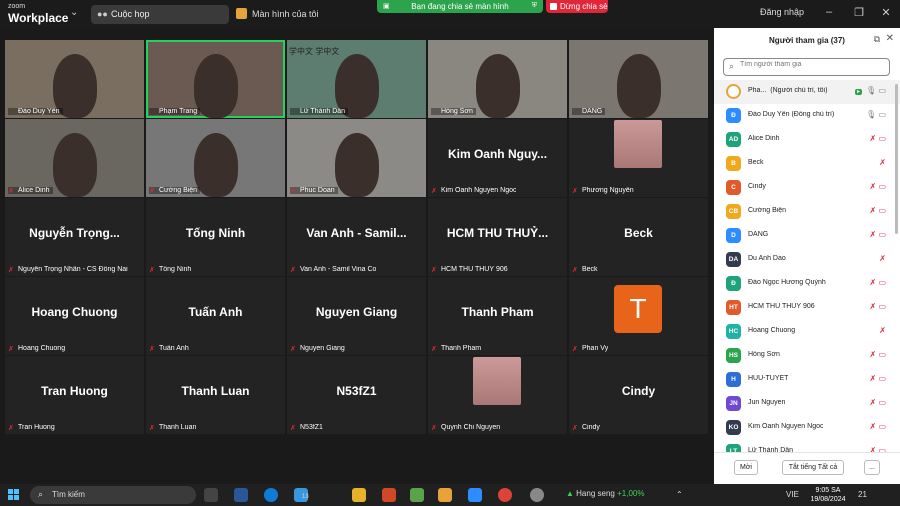 The image size is (900, 506). What do you see at coordinates (74, 316) in the screenshot?
I see `video-tile: Hoang Chuong ✗ Hoang Chuong` at bounding box center [74, 316].